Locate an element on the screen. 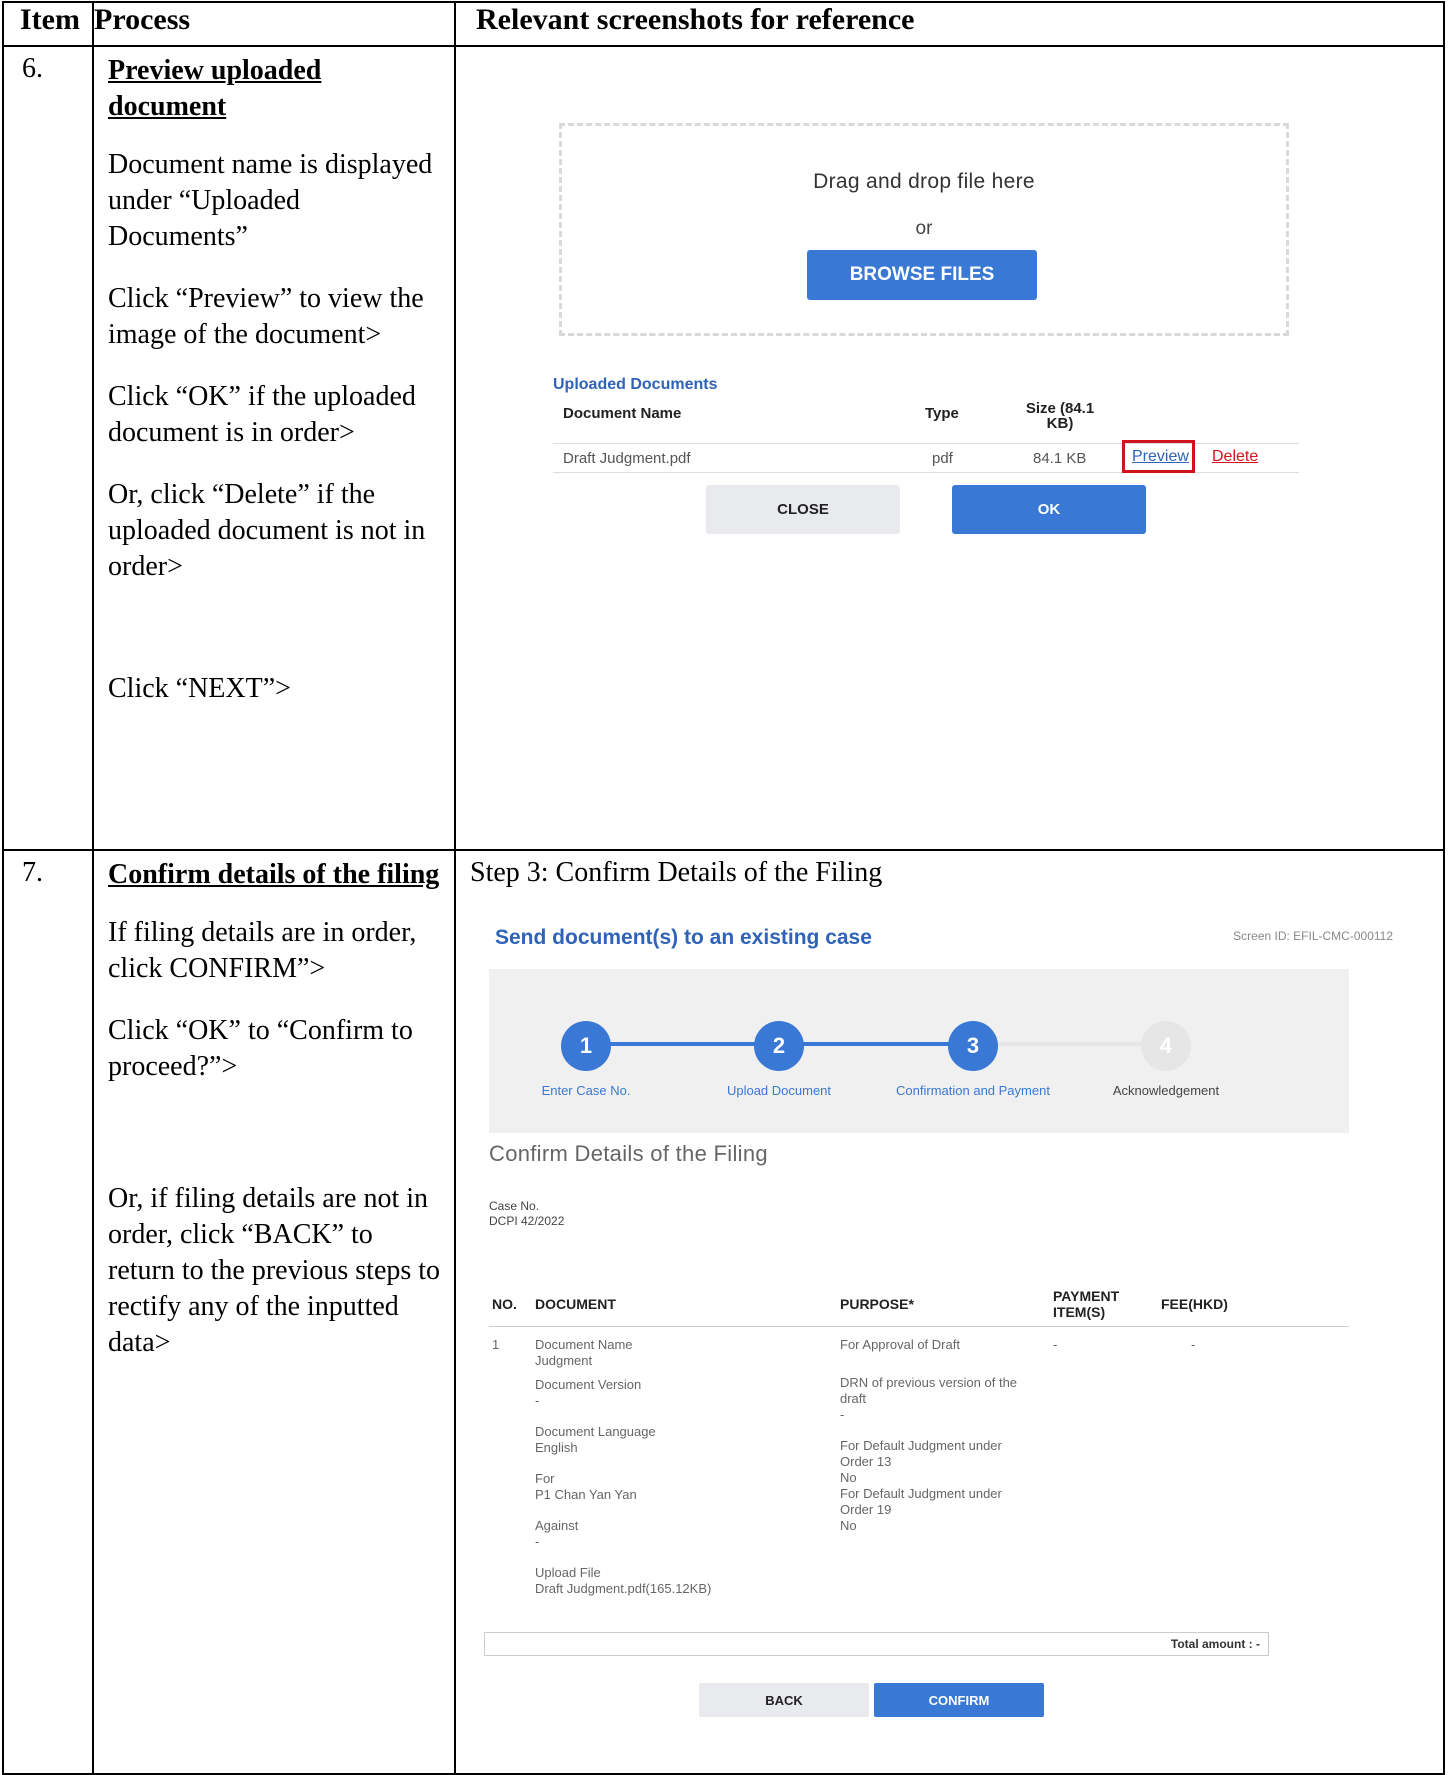  process-step: Click “OK” to “Confirm to proceed?”> is located at coordinates (260, 1048).